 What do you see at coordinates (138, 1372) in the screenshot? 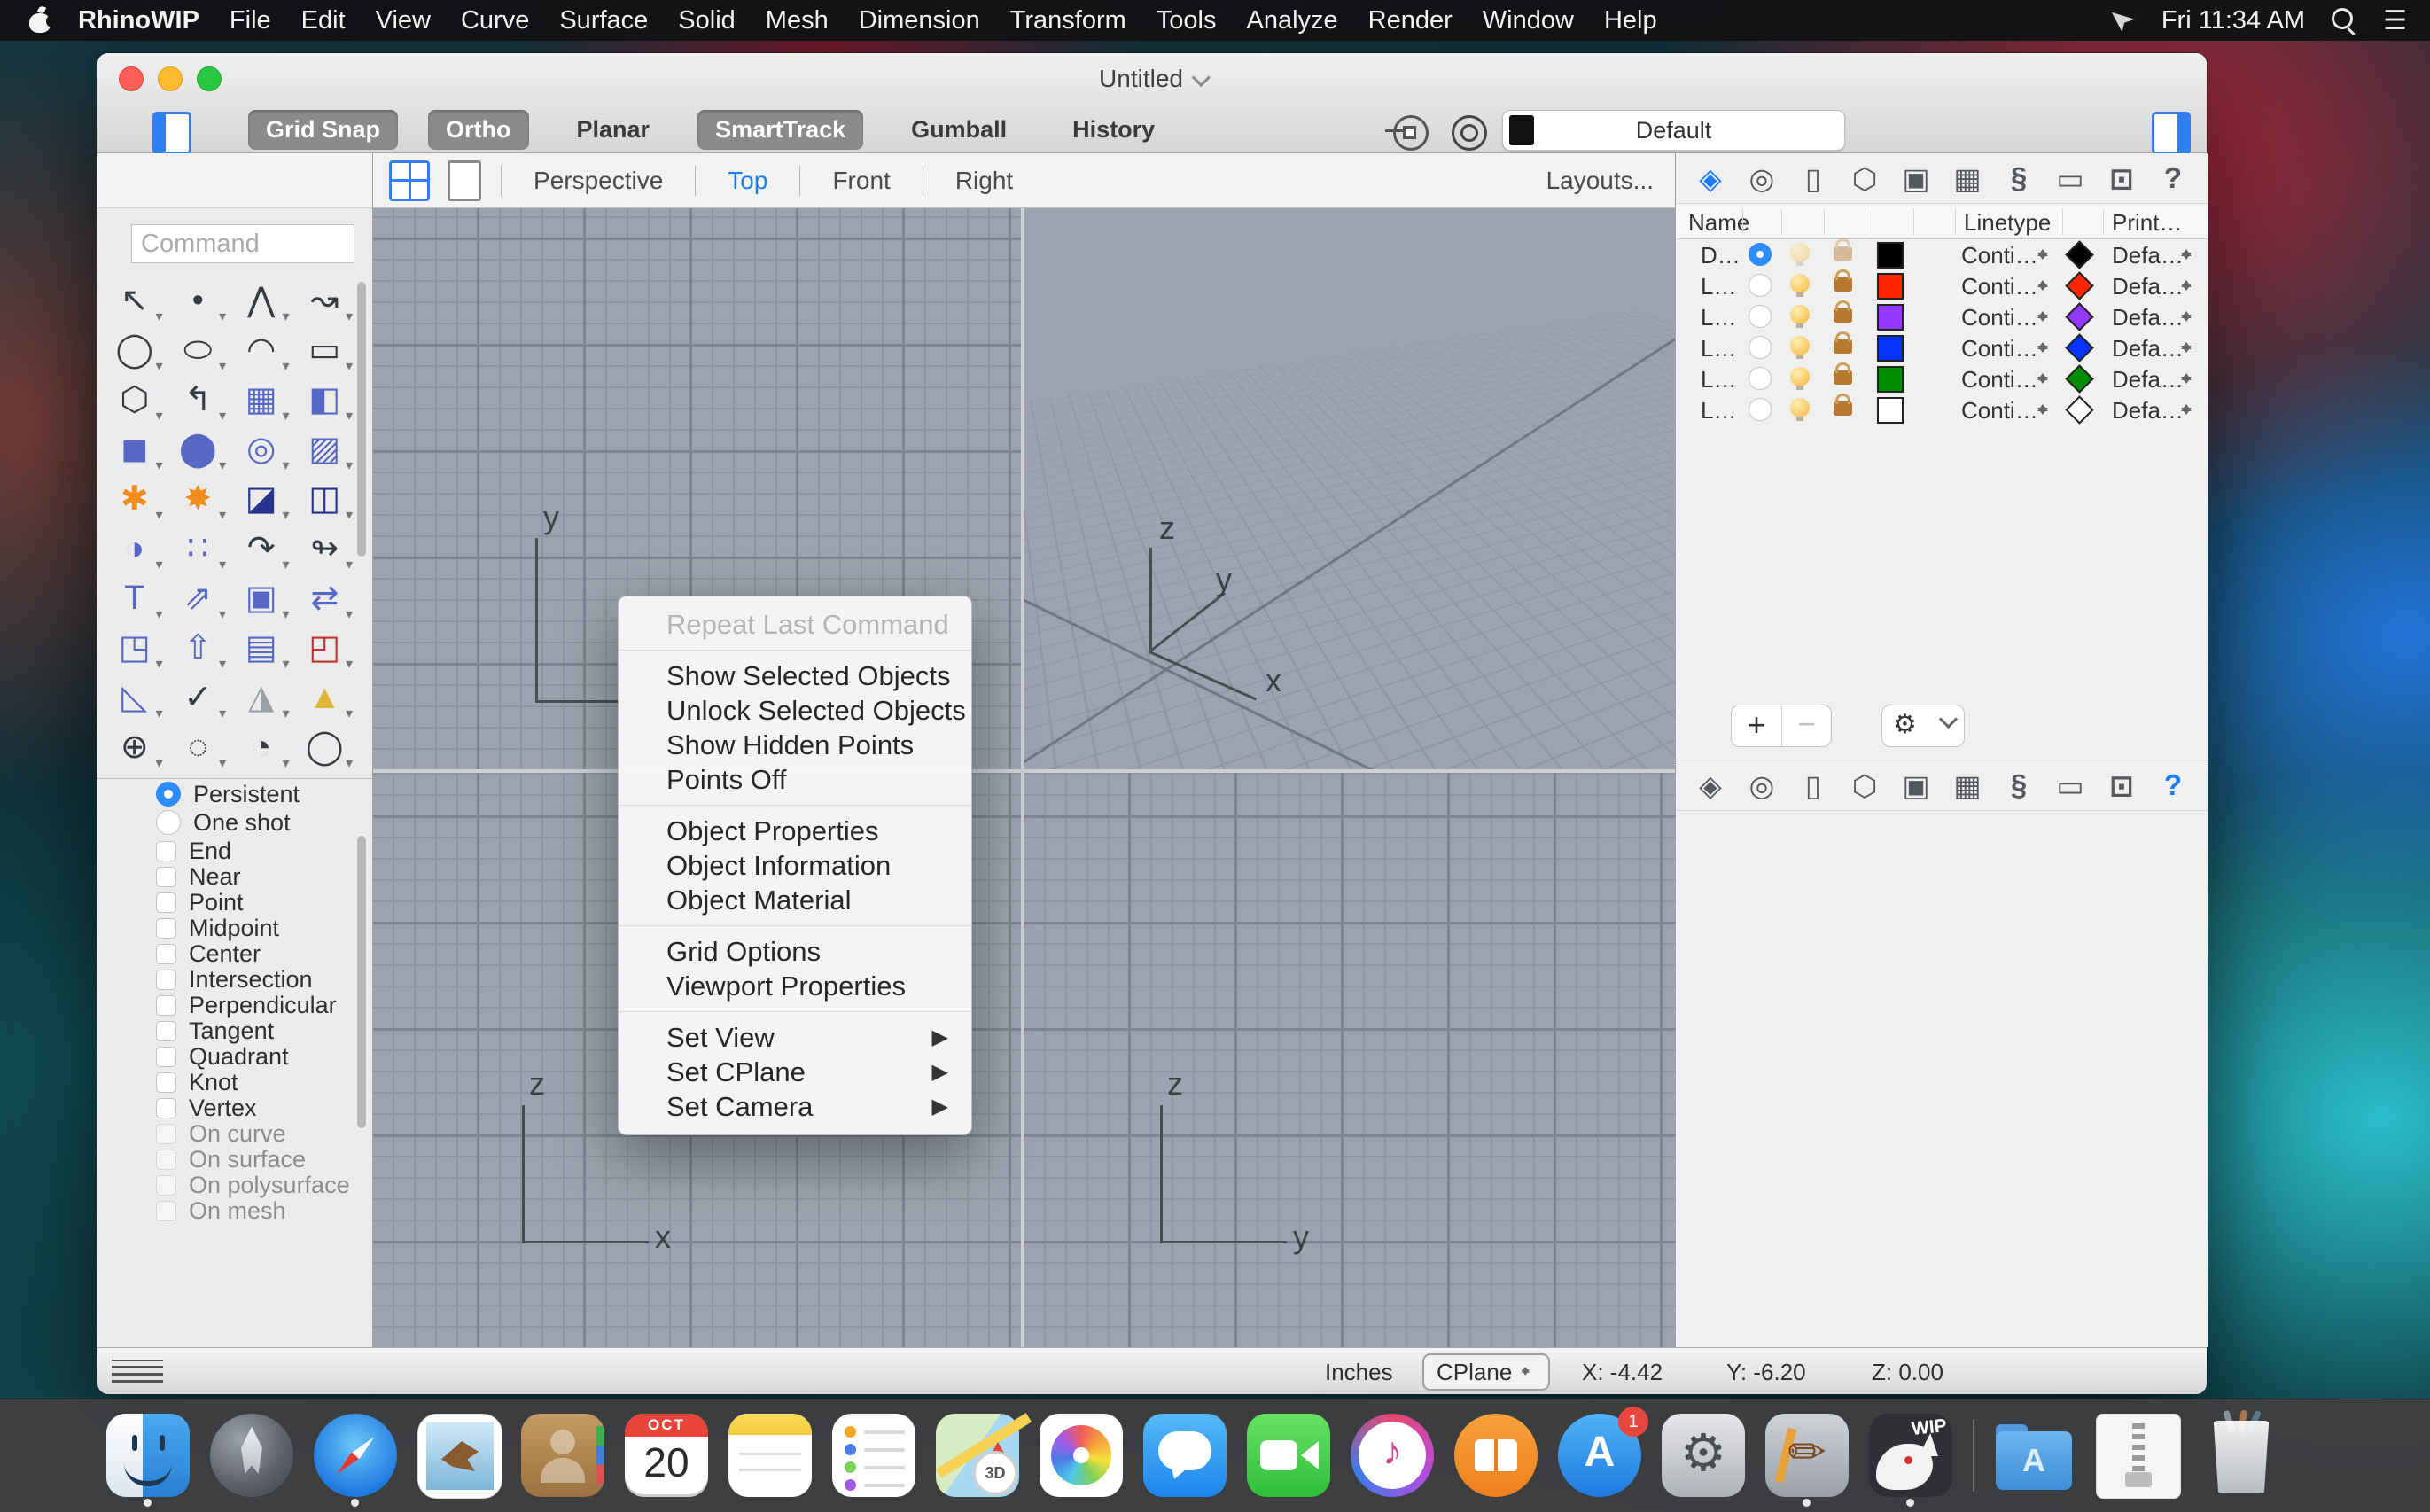
I see `status-menu-icon` at bounding box center [138, 1372].